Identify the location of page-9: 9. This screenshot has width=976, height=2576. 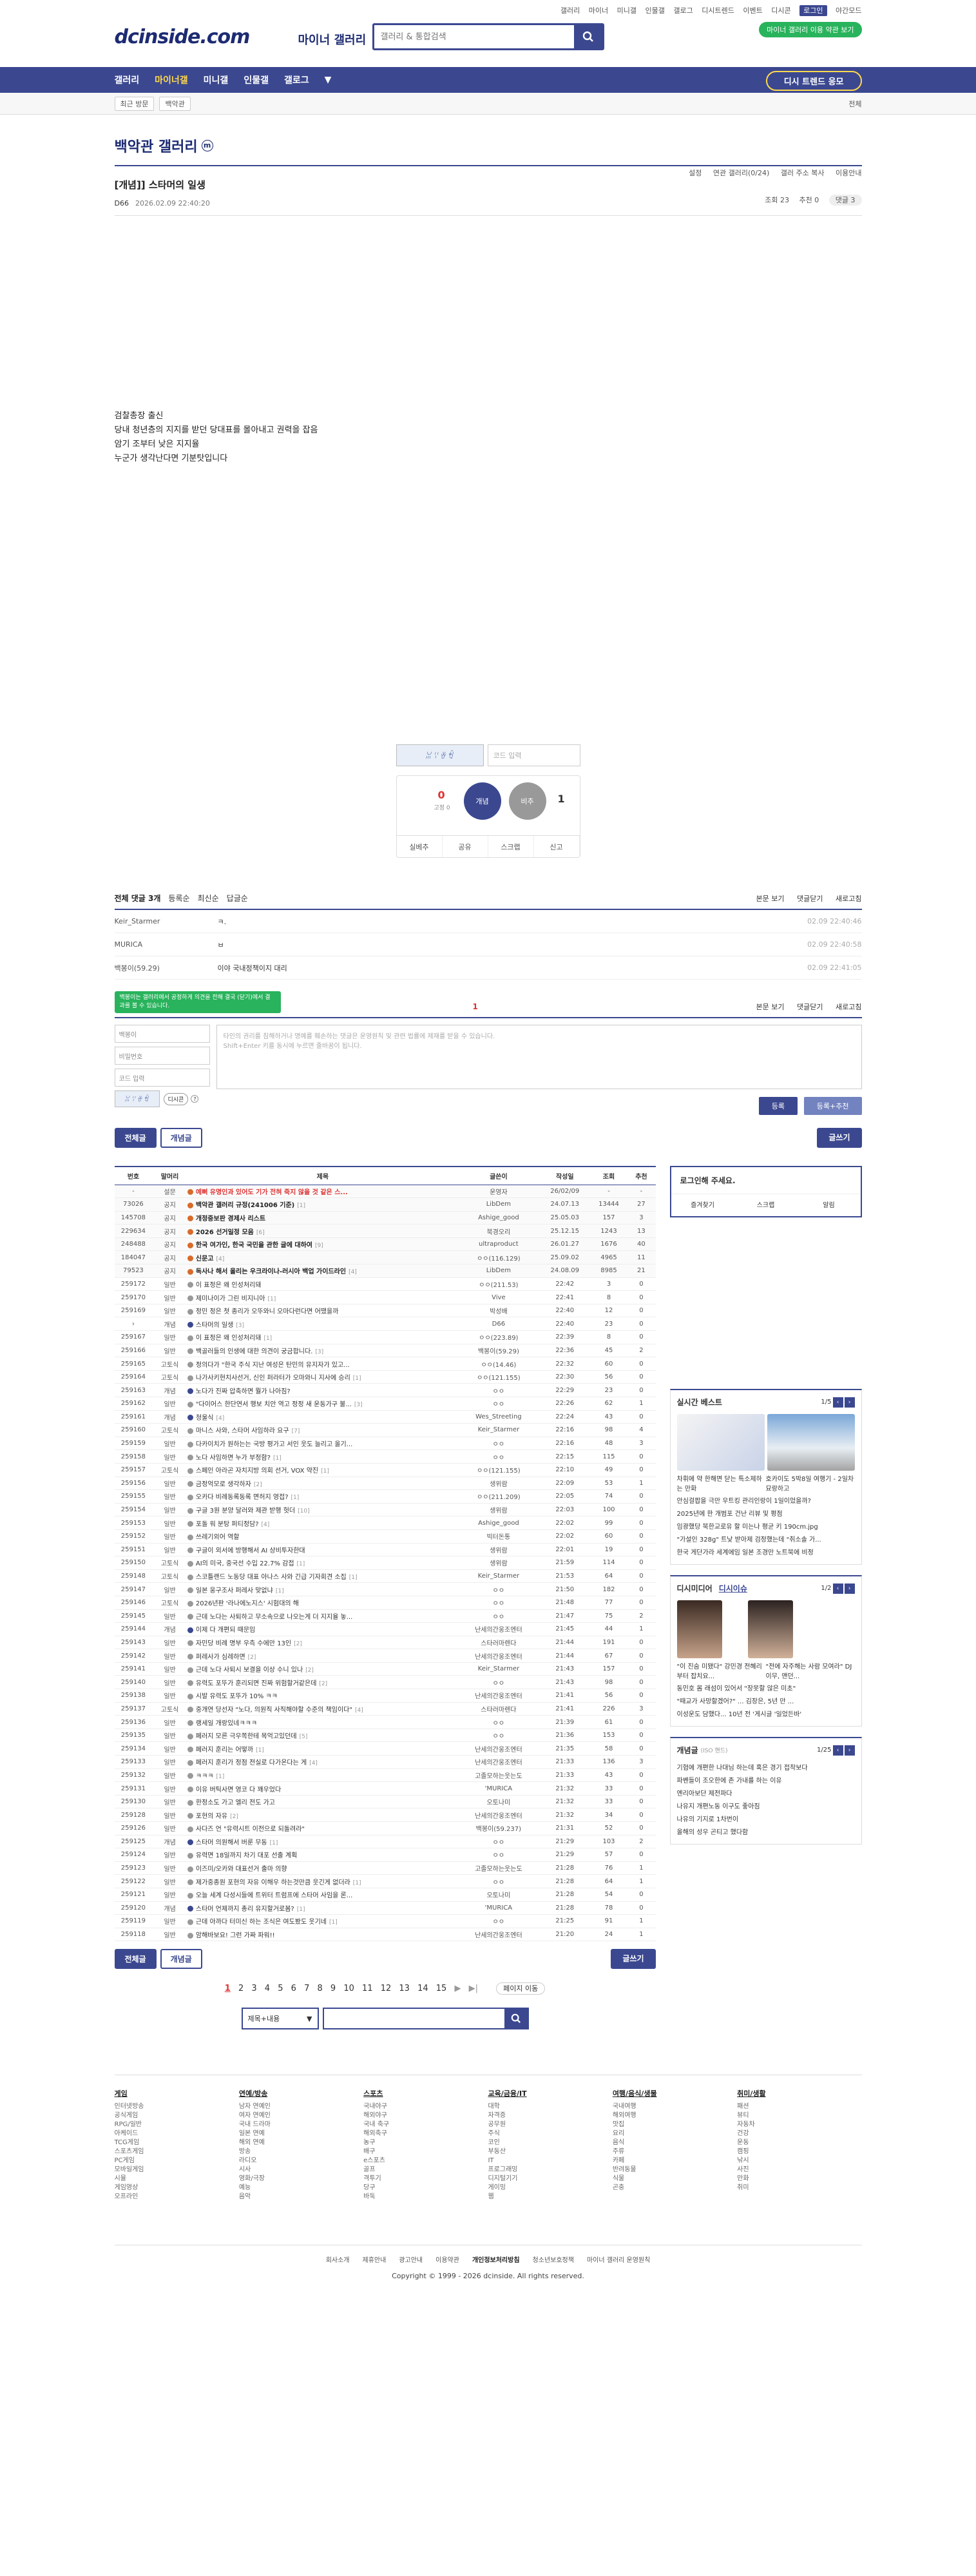
(333, 1988).